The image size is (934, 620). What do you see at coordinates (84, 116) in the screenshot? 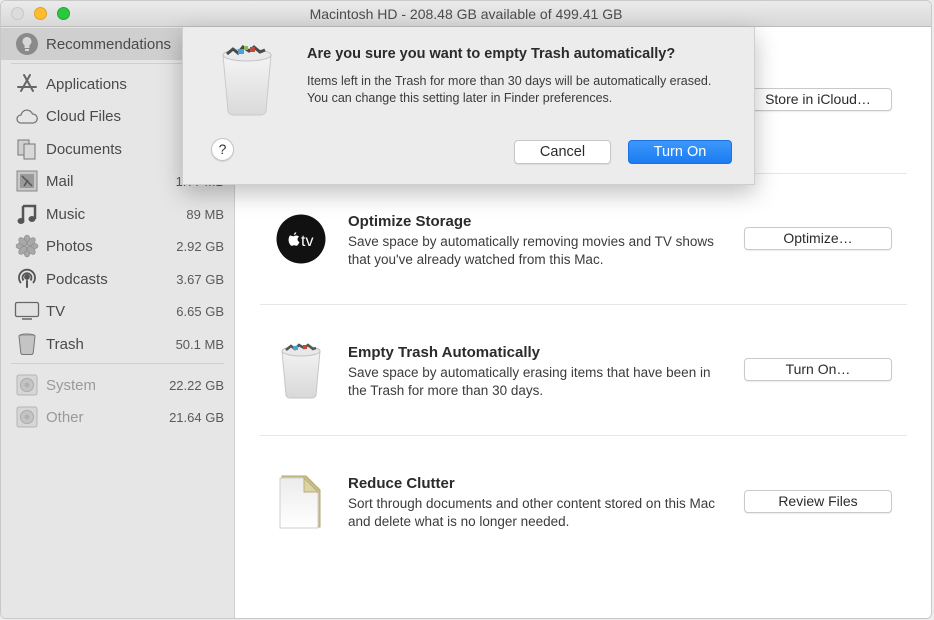
I see `sidebar-item-label: Cloud Files` at bounding box center [84, 116].